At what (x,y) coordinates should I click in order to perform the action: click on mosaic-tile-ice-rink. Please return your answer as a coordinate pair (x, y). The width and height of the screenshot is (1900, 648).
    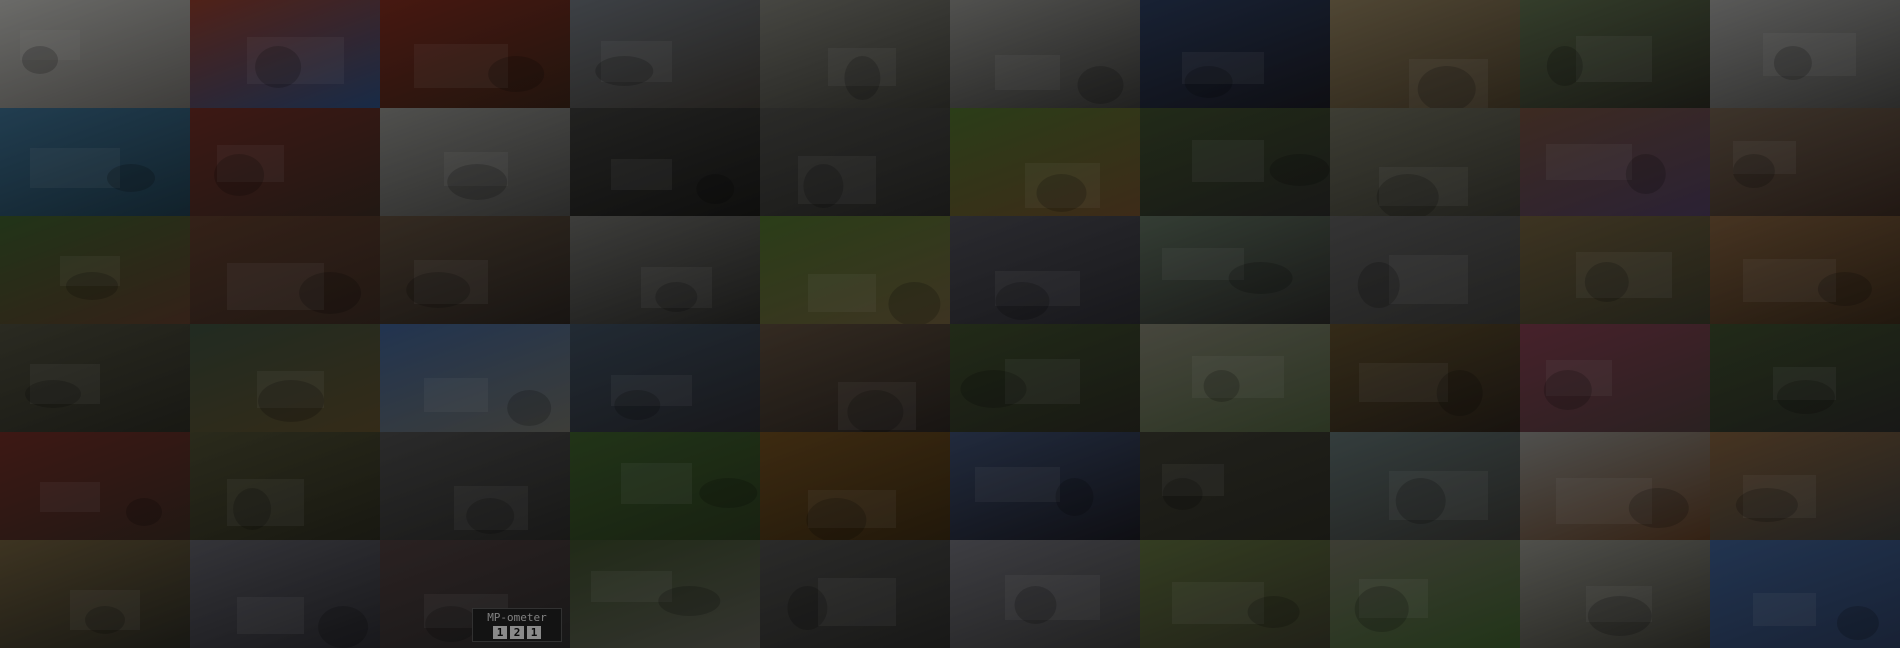
    Looking at the image, I should click on (1045, 594).